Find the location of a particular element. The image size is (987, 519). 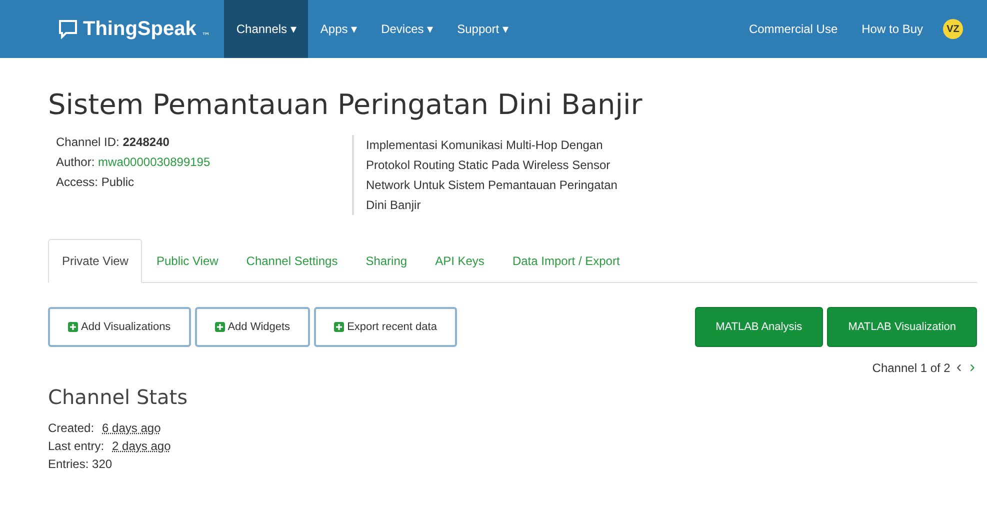

nav-menu-item: Apps ▾ is located at coordinates (339, 29).